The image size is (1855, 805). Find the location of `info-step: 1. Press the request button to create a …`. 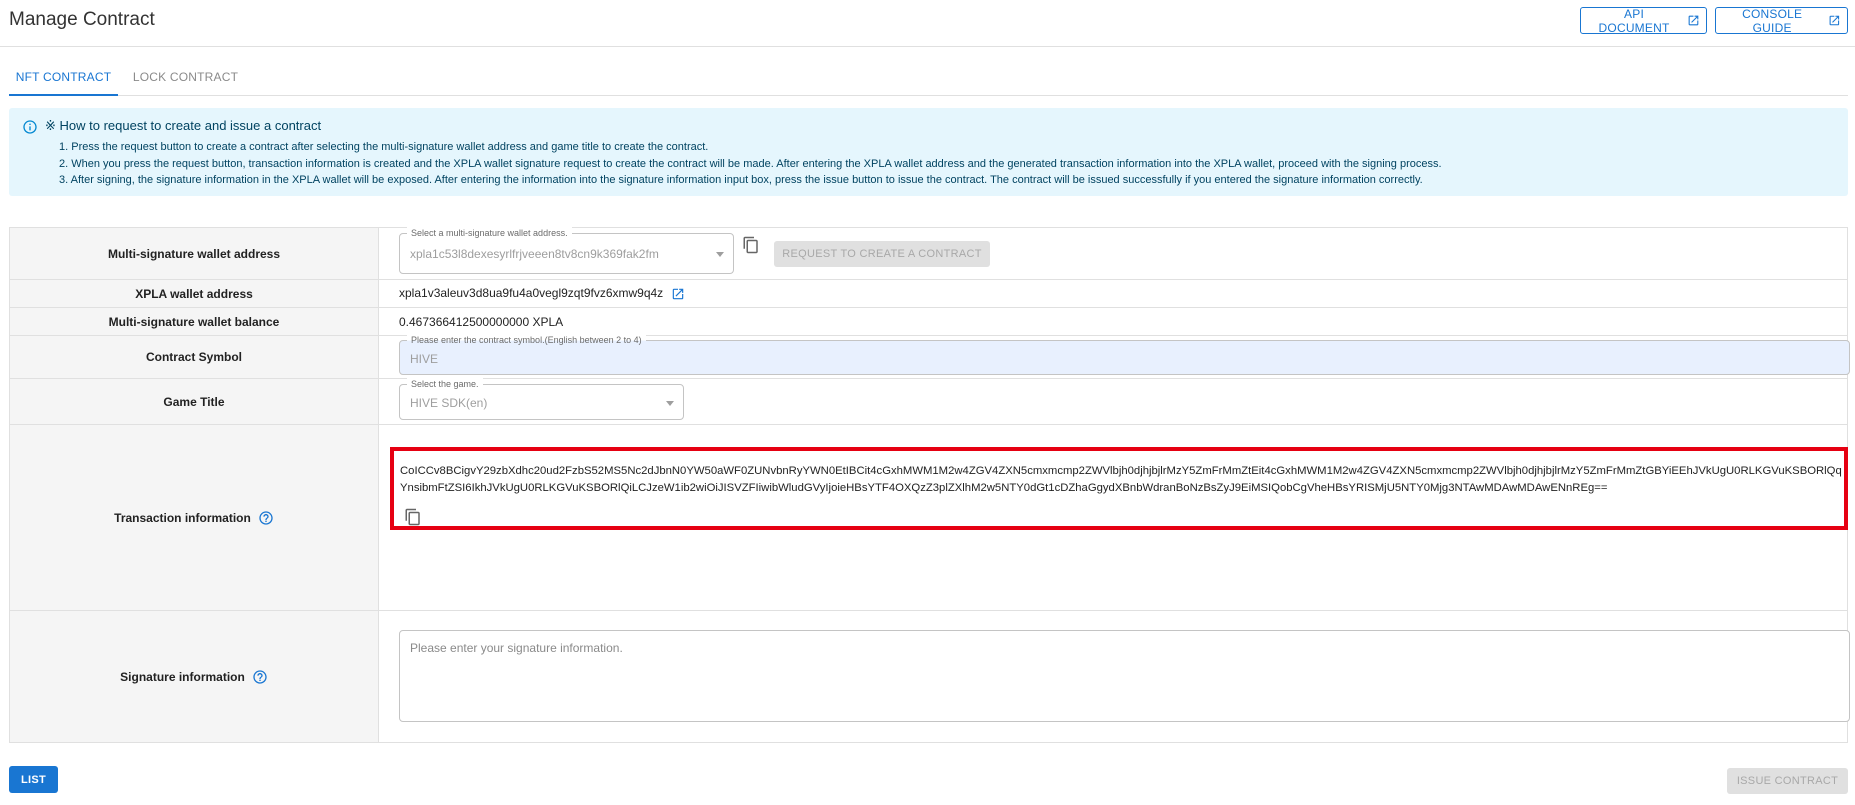

info-step: 1. Press the request button to create a … is located at coordinates (384, 147).